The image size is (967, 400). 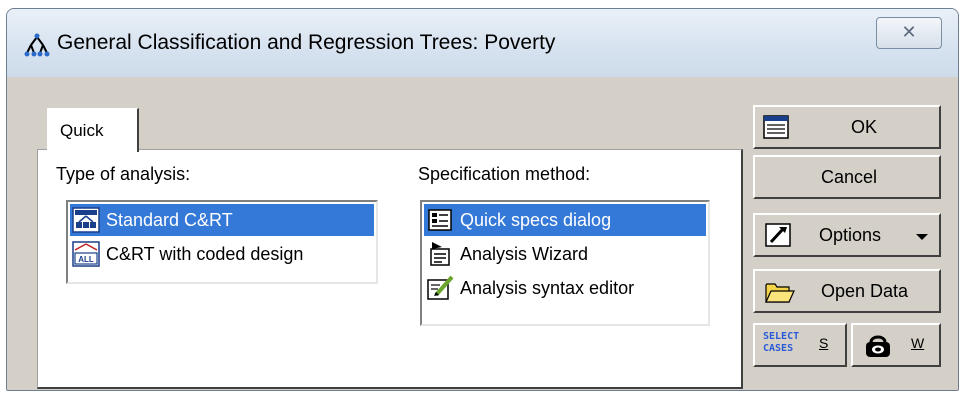 What do you see at coordinates (86, 259) in the screenshot?
I see `svg-text: ALL` at bounding box center [86, 259].